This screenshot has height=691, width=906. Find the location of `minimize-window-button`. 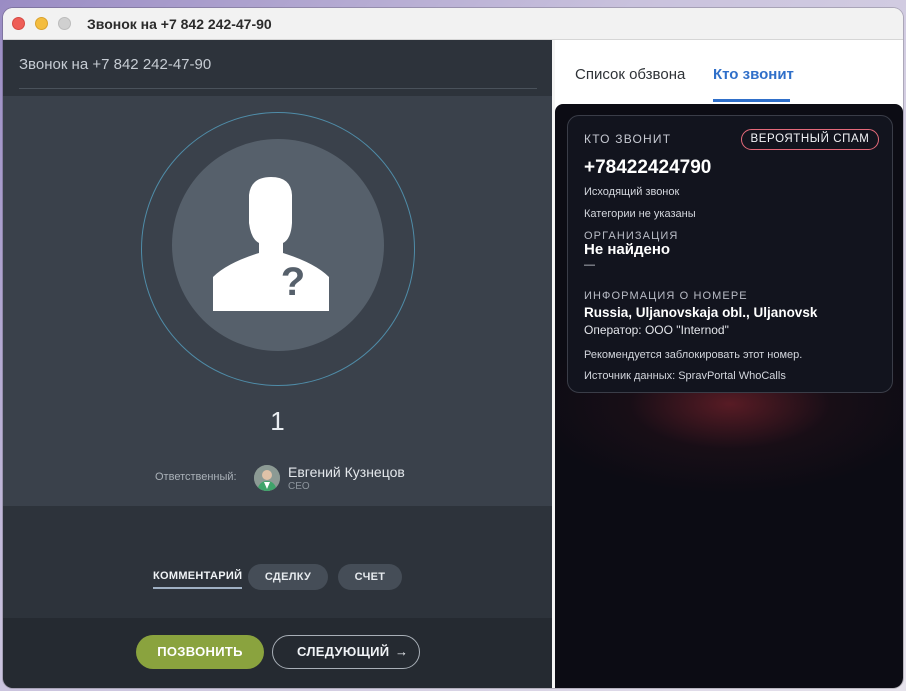

minimize-window-button is located at coordinates (41, 23).